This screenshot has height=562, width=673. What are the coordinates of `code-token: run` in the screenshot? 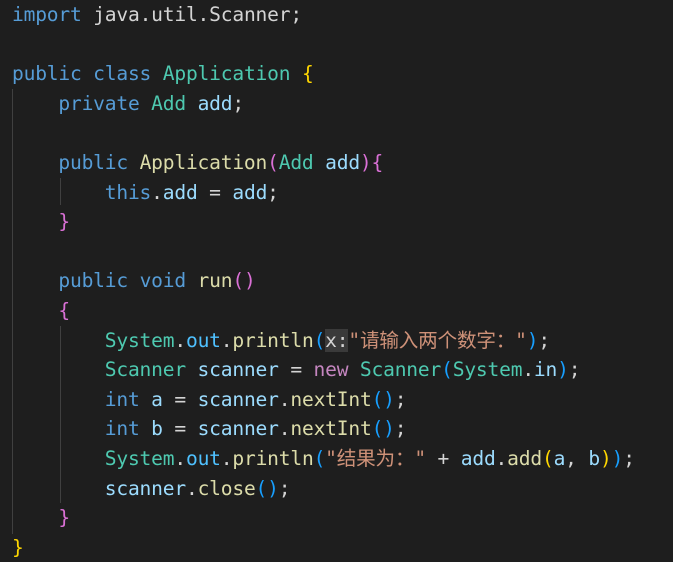 It's located at (215, 281).